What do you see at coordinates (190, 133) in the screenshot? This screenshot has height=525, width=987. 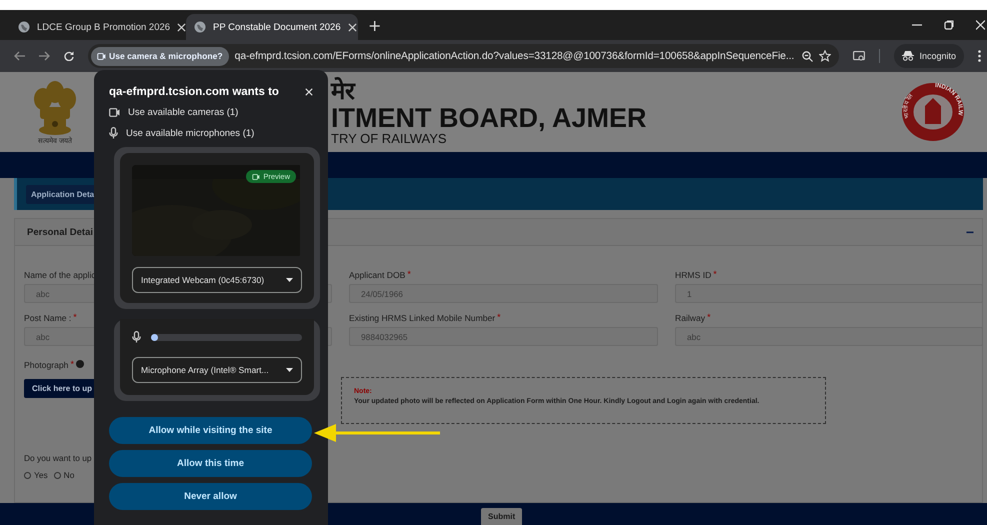 I see `permission-text: Use available microphones (1)` at bounding box center [190, 133].